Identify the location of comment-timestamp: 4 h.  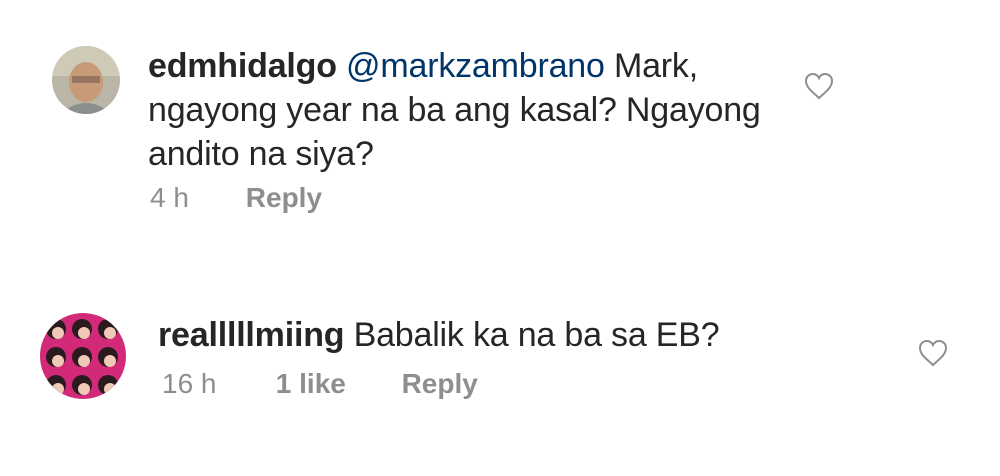
(194, 198).